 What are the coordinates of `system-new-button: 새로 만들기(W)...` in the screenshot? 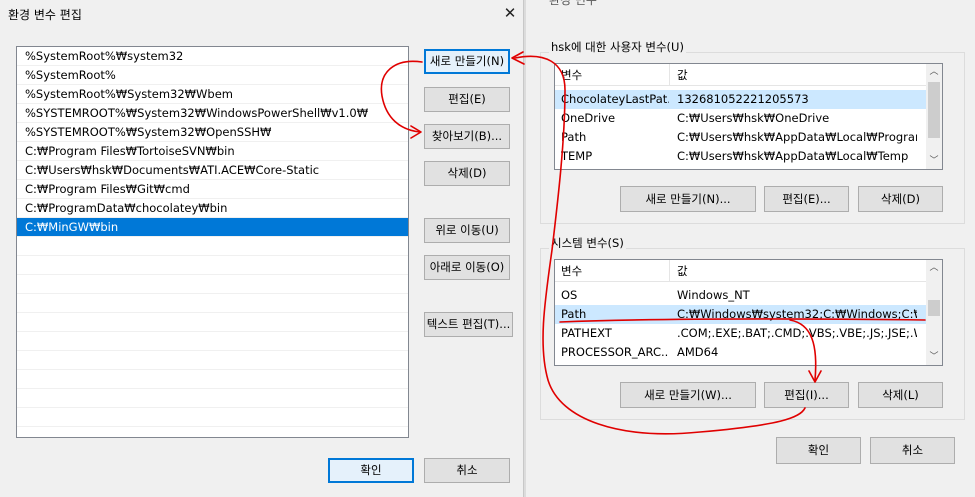 It's located at (688, 395).